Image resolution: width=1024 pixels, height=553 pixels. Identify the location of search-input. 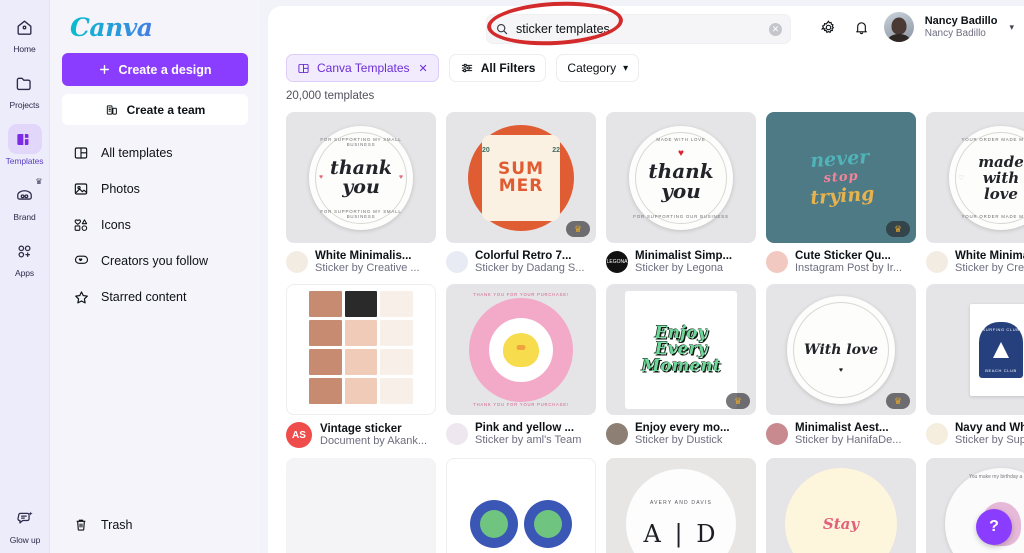
(639, 29).